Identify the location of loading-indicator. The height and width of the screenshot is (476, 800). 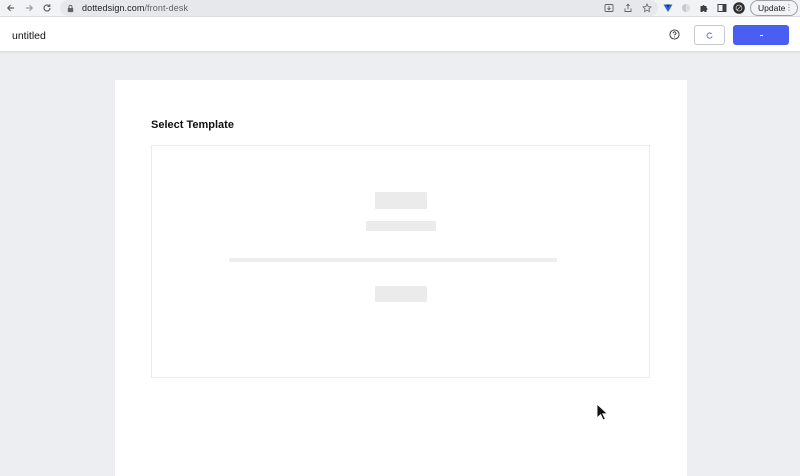
(761, 35).